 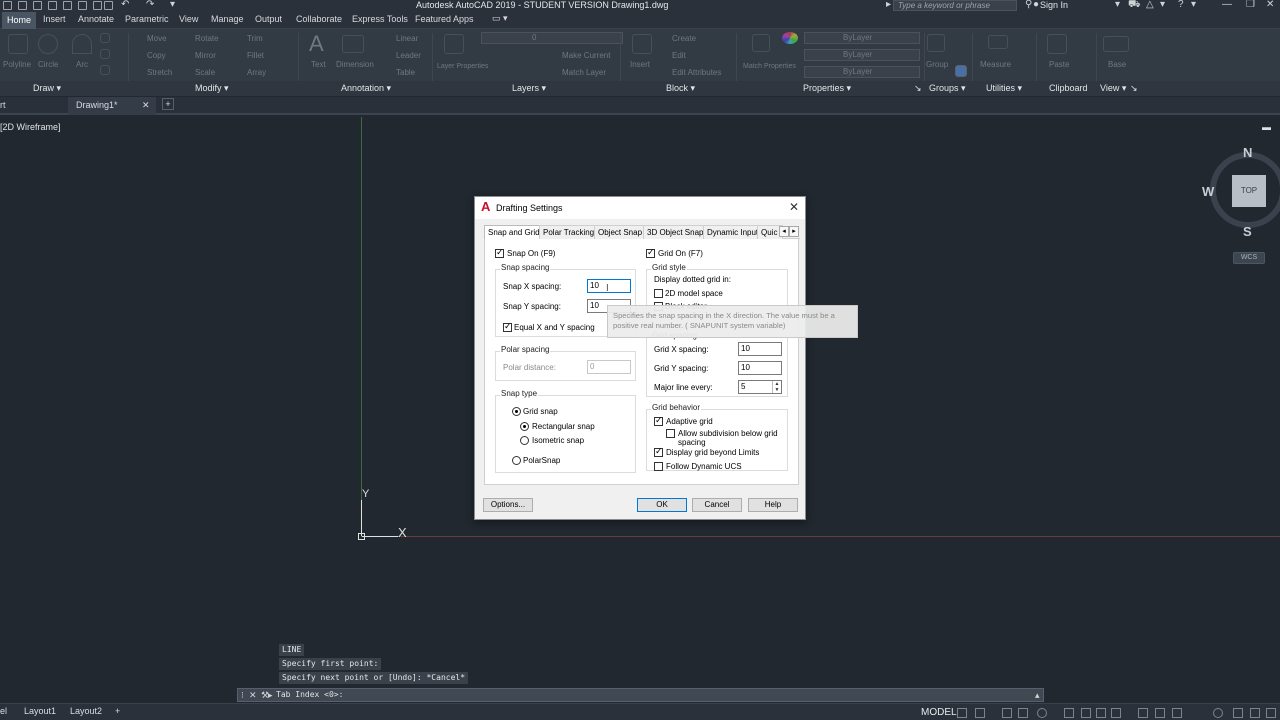 I want to click on grid-snap-radio, so click(x=516, y=411).